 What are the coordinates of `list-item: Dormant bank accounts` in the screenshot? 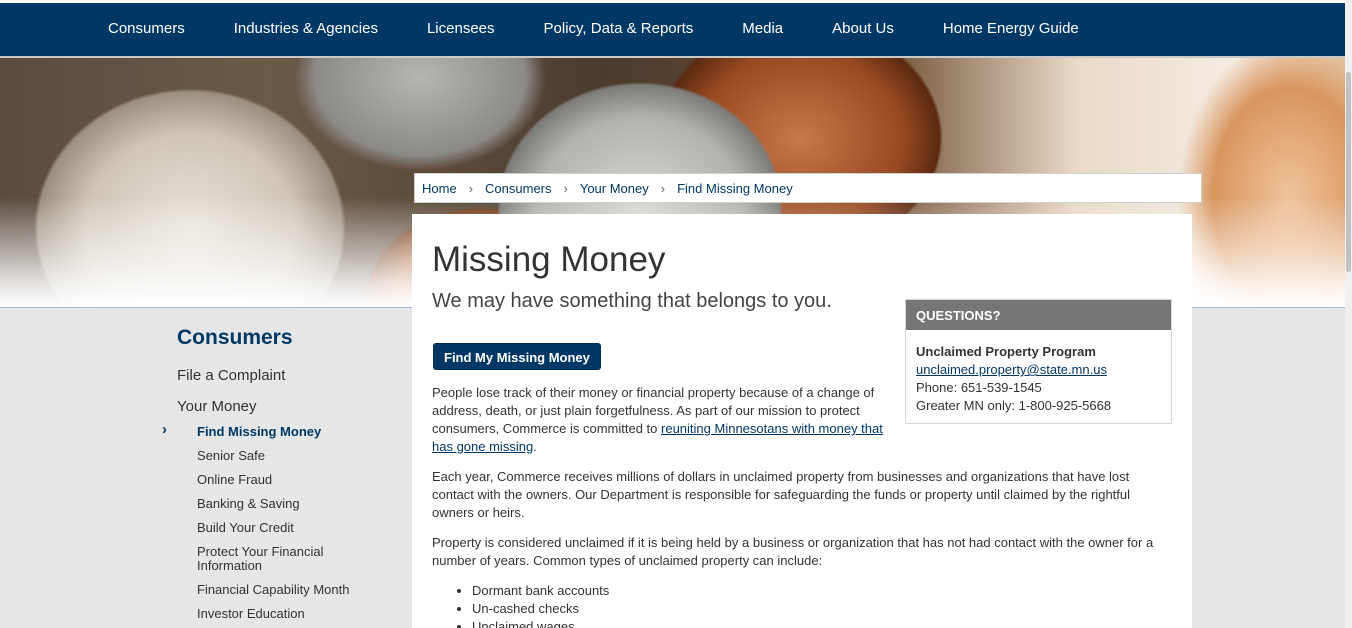 It's located at (540, 591).